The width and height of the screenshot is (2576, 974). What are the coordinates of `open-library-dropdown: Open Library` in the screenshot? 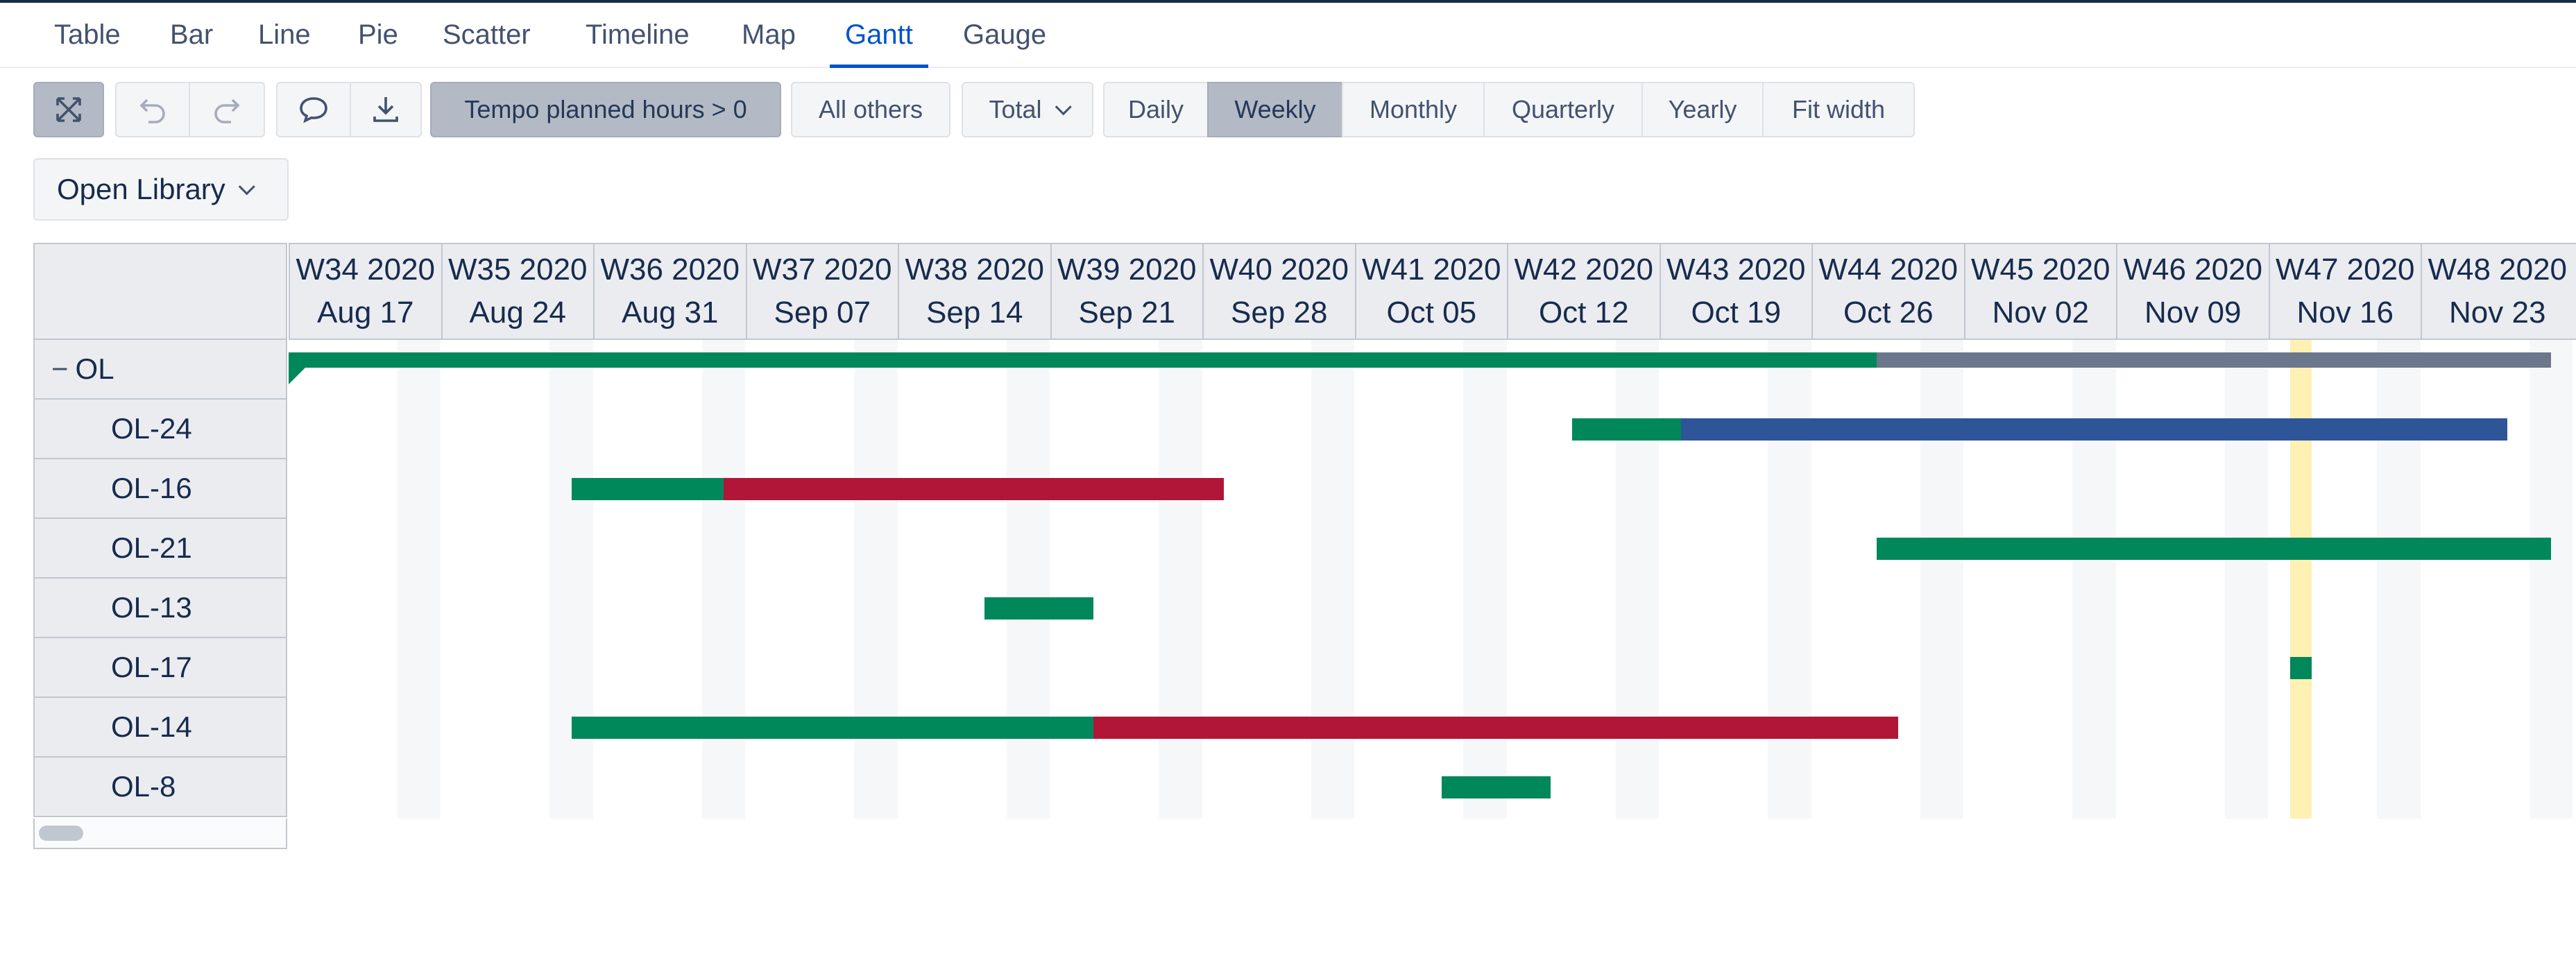 It's located at (161, 189).